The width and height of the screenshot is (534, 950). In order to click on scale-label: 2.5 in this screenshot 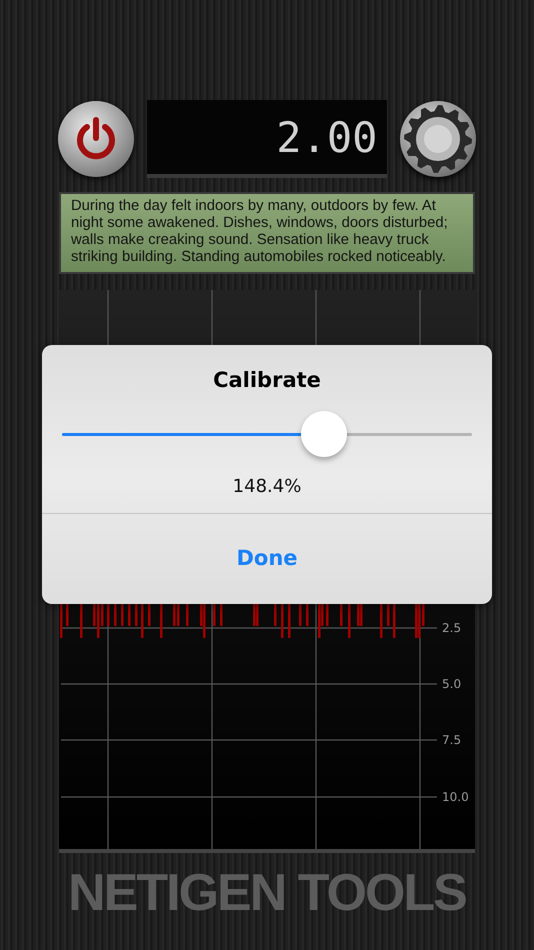, I will do `click(452, 628)`.